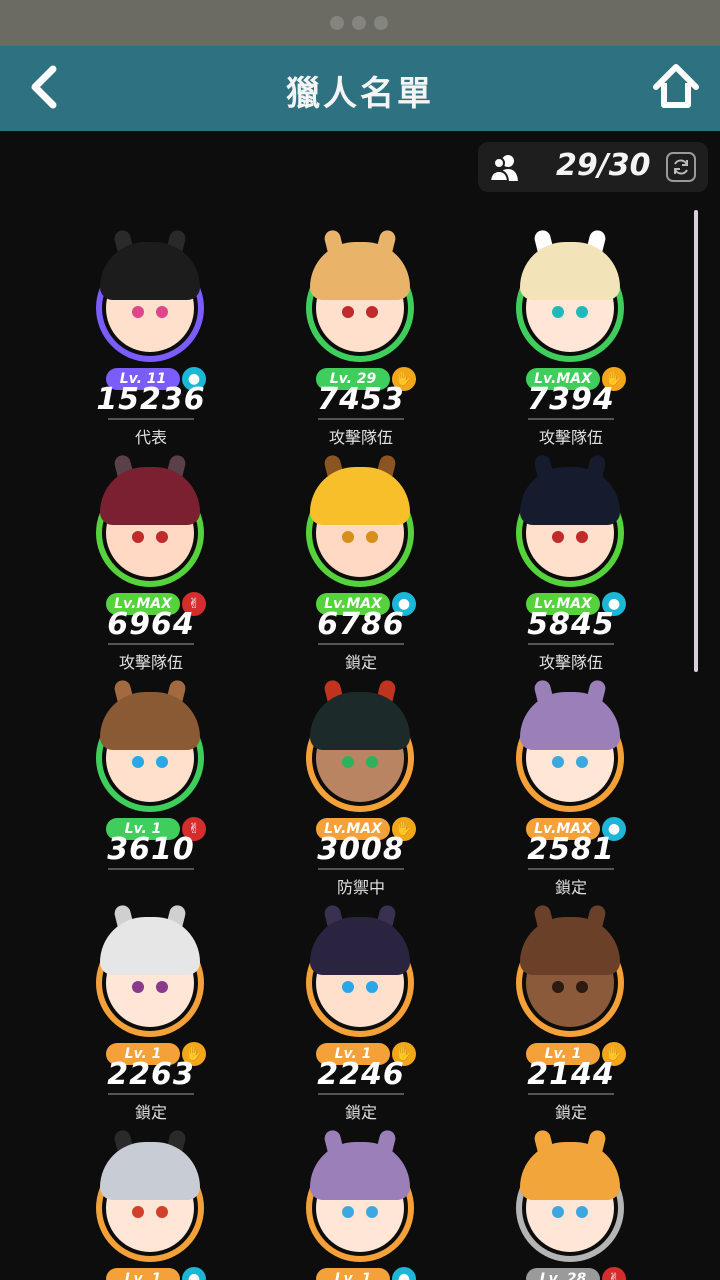 The height and width of the screenshot is (1280, 720). I want to click on hunter-portrait: Lv. 11 ●, so click(151, 309).